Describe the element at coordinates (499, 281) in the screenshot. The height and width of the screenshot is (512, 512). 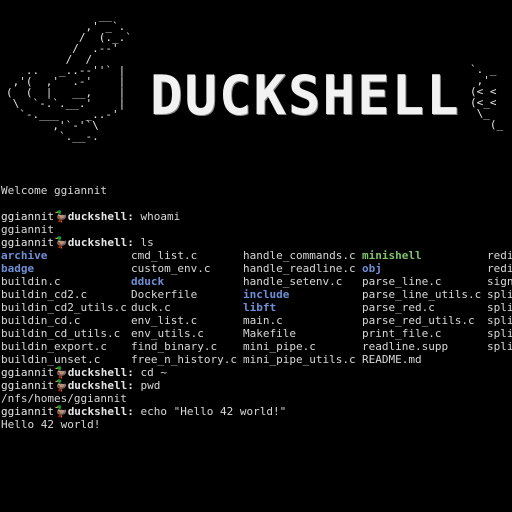
I see `ls-file: sign` at that location.